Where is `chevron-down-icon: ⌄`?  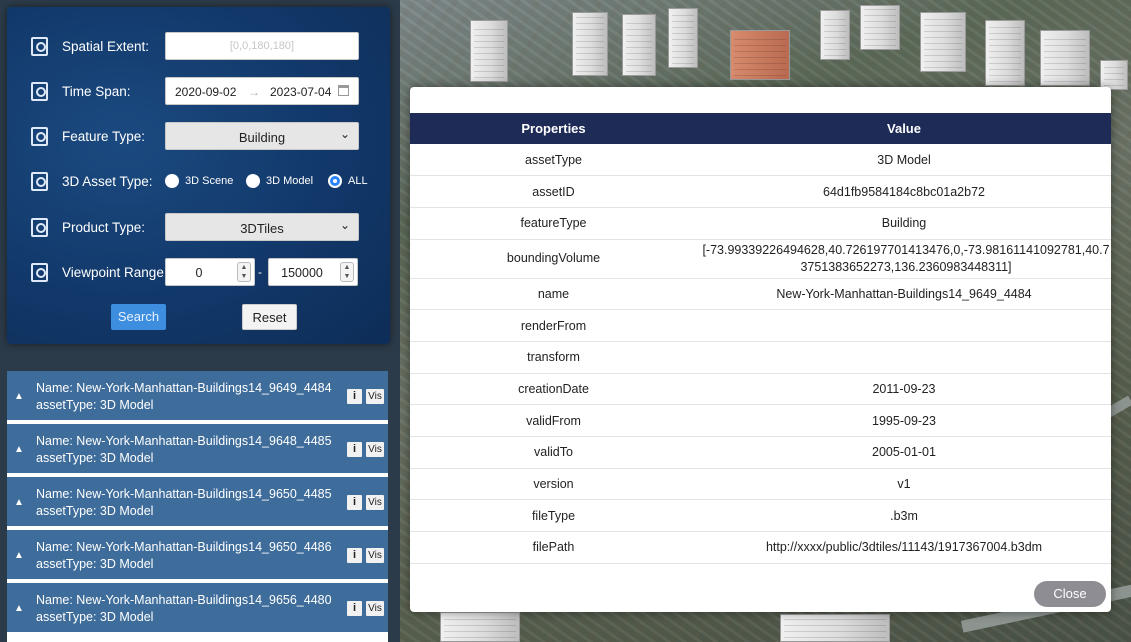
chevron-down-icon: ⌄ is located at coordinates (344, 225).